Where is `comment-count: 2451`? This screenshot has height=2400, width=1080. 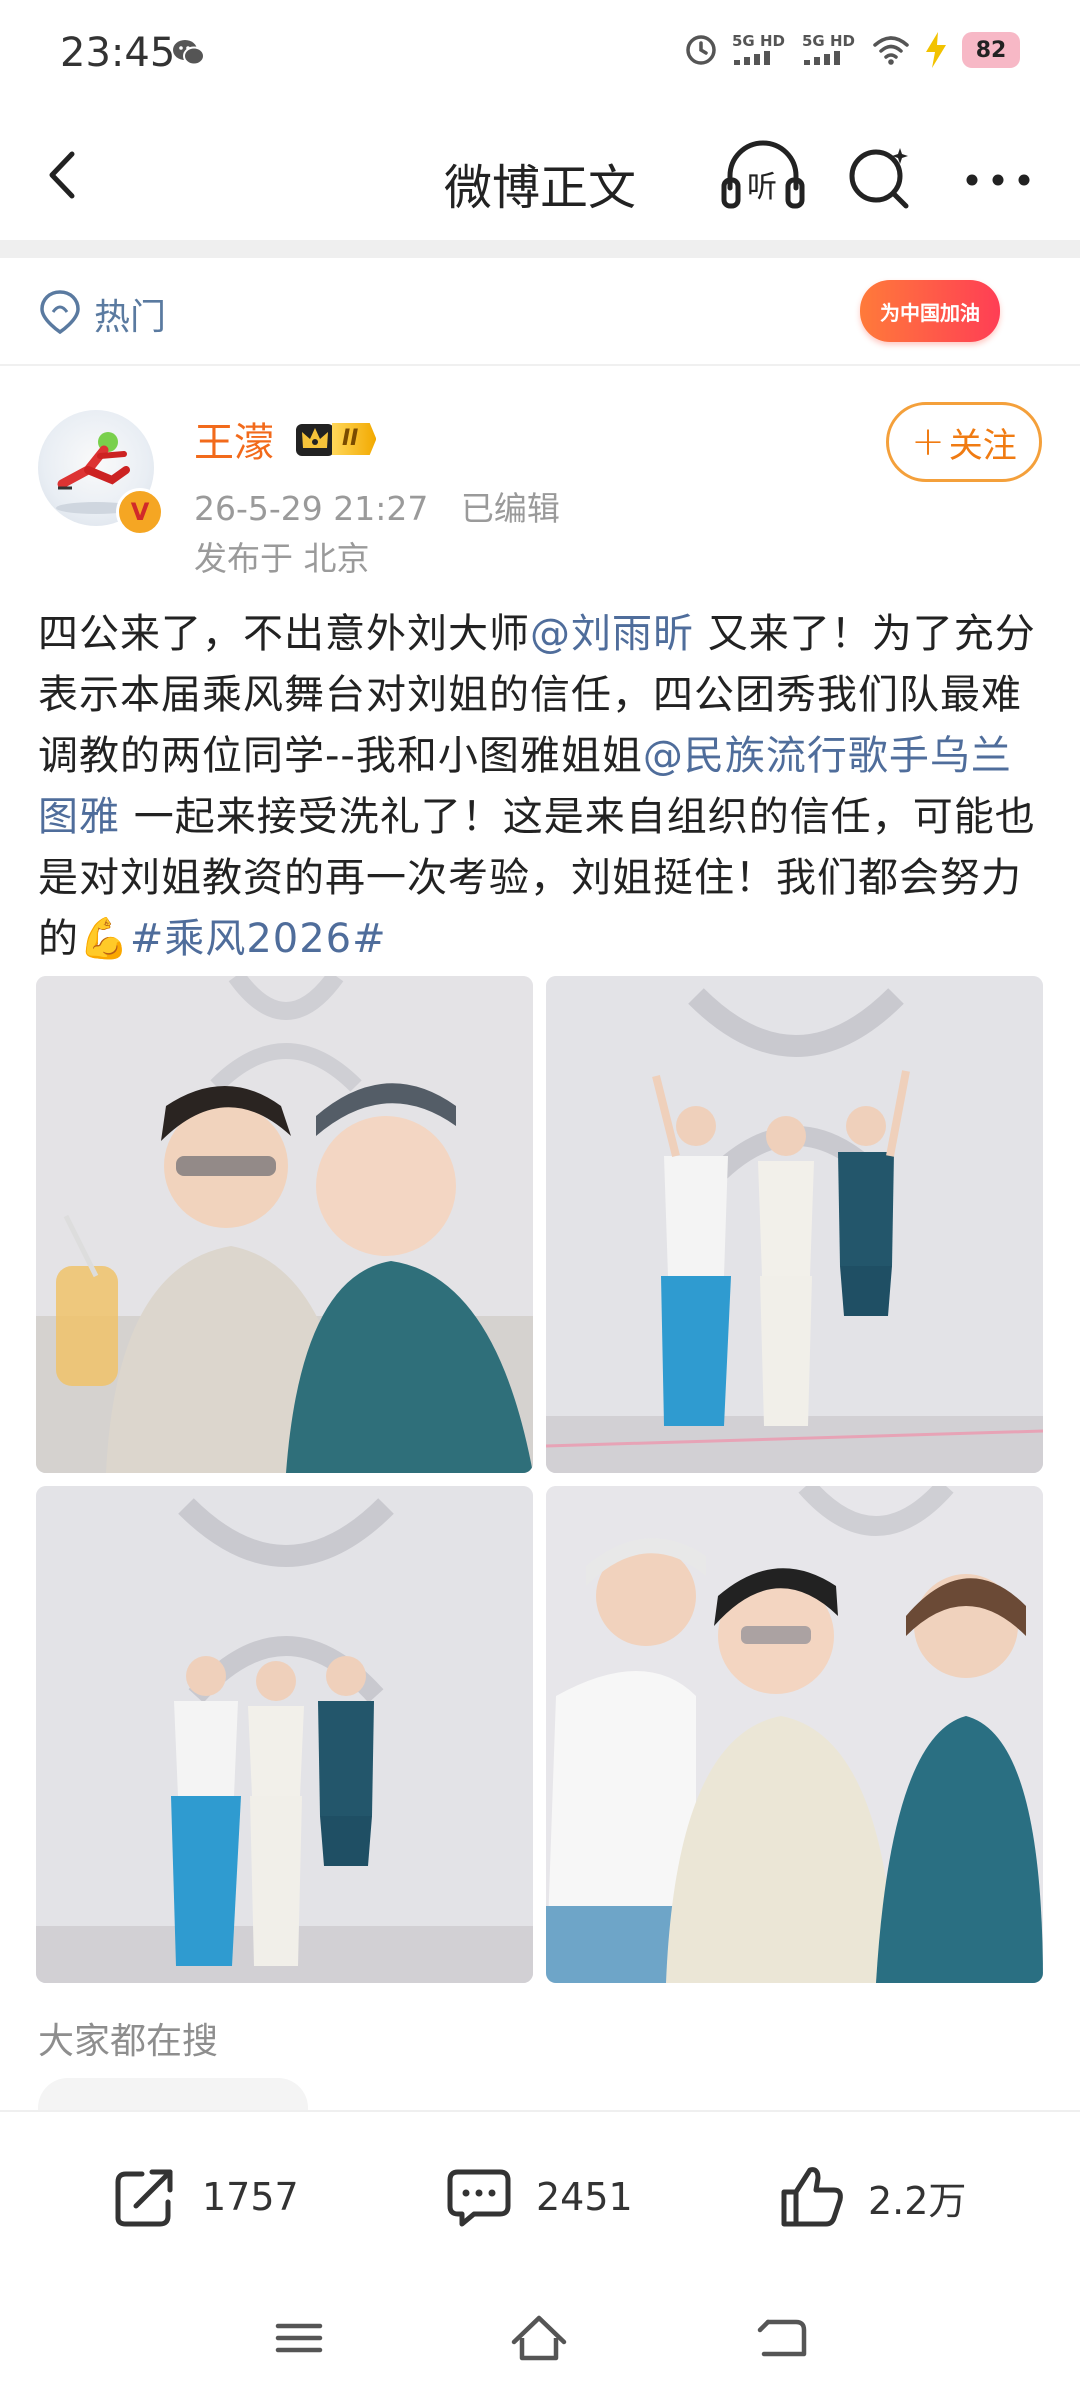 comment-count: 2451 is located at coordinates (584, 2197).